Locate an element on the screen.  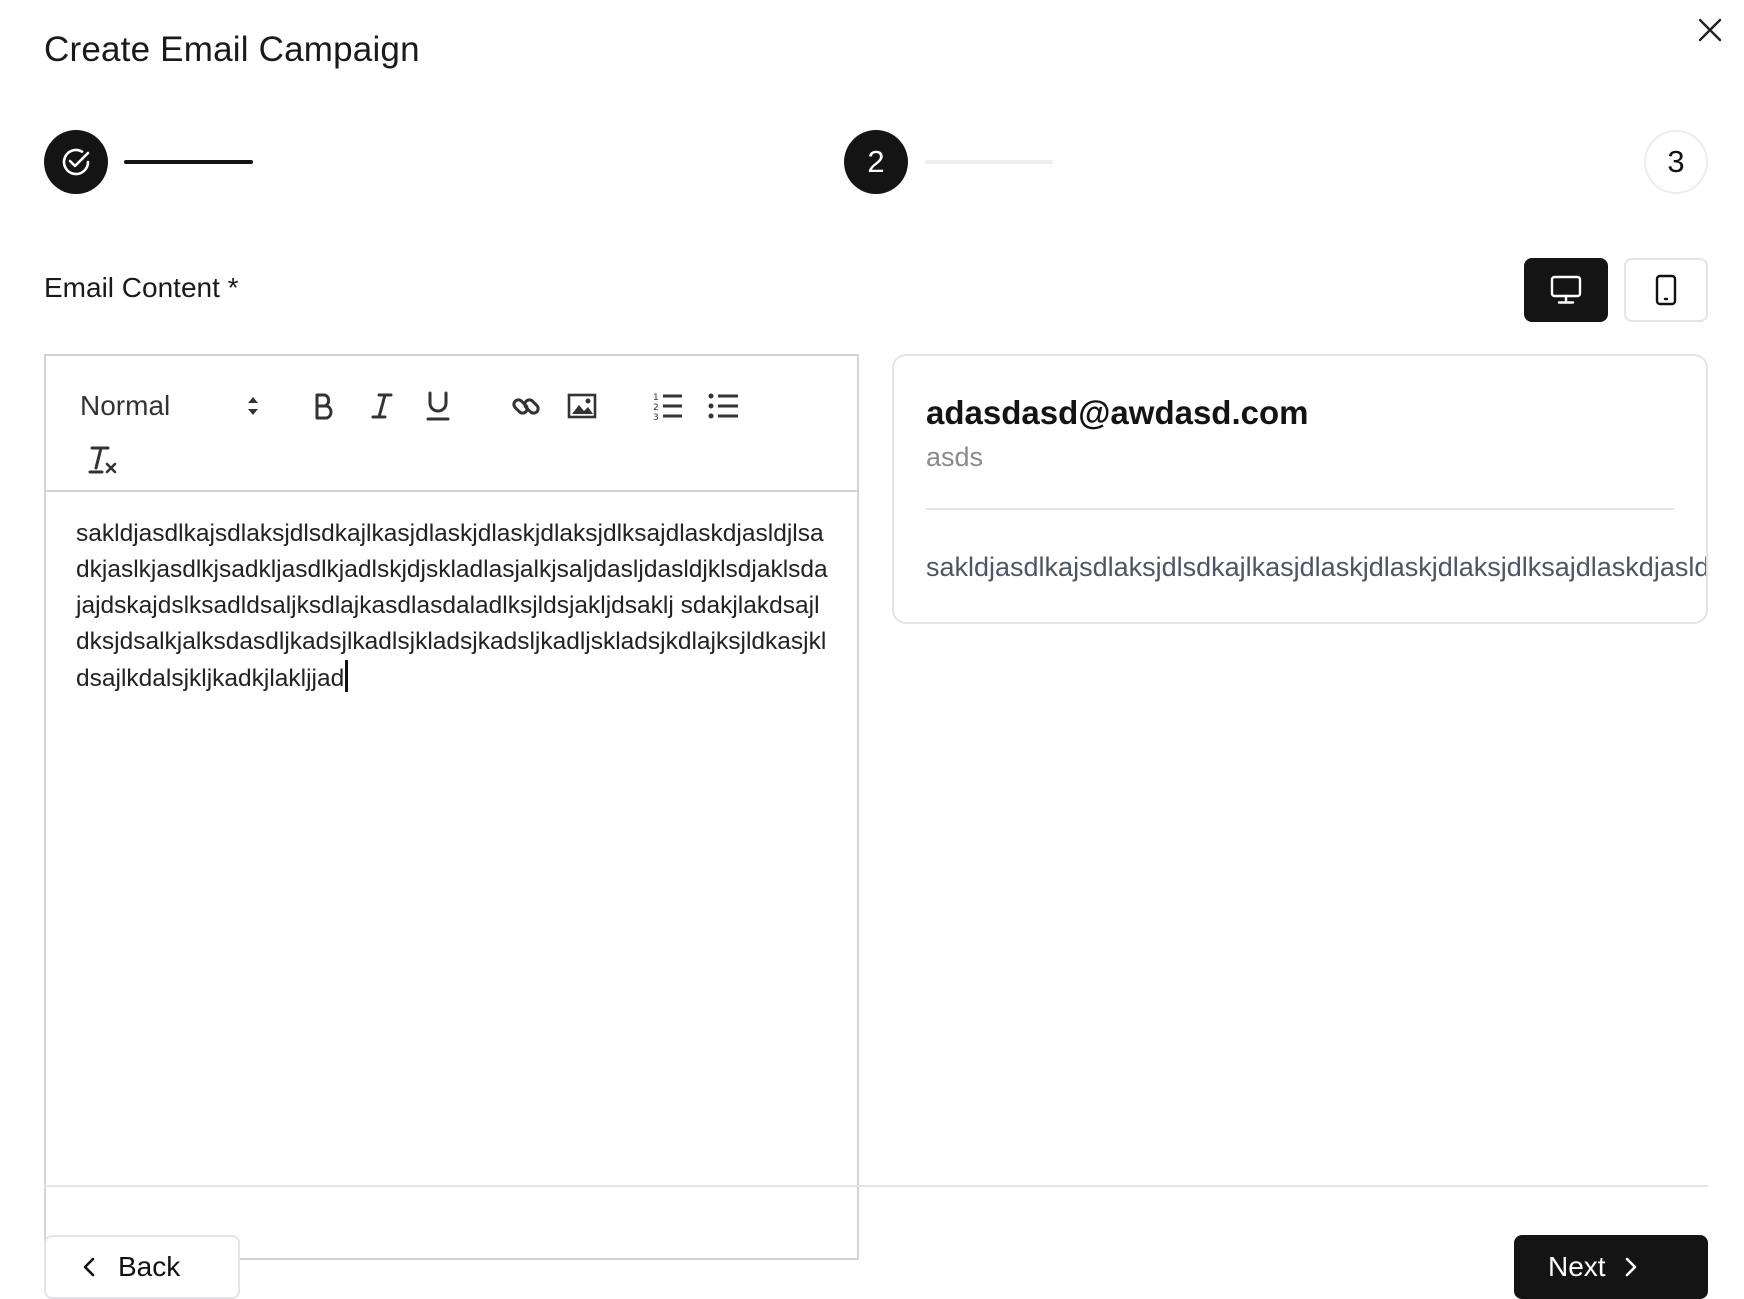
back-button-label: Back is located at coordinates (149, 1266).